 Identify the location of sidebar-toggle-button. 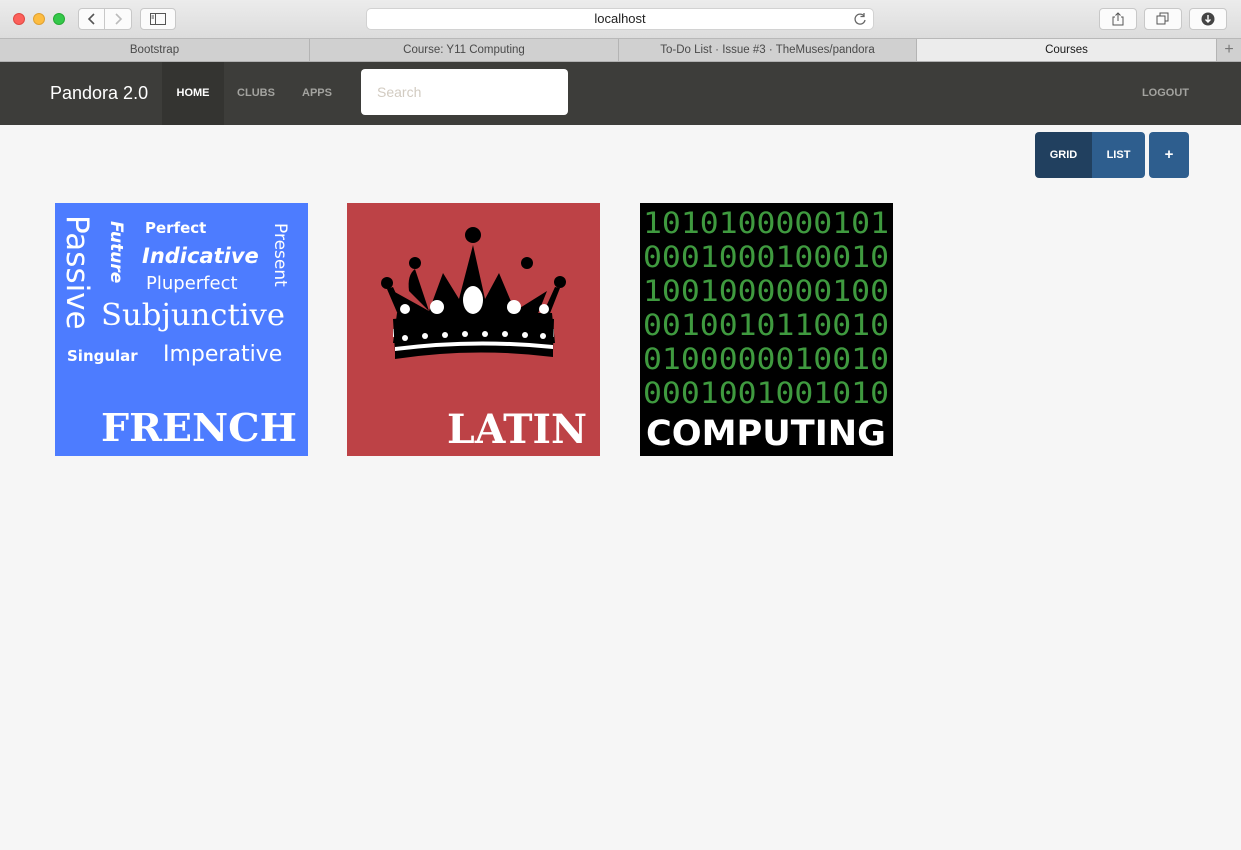
(158, 19).